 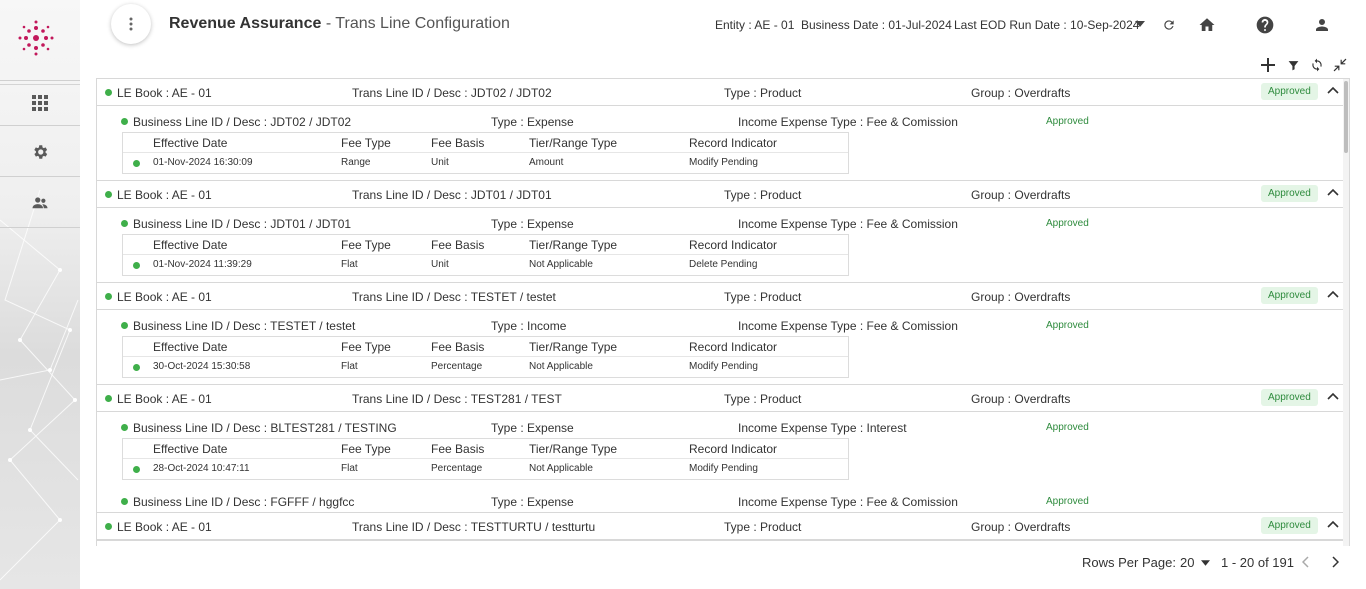 I want to click on fee-table-cell: 01-Nov-2024 11:39:29, so click(x=202, y=264).